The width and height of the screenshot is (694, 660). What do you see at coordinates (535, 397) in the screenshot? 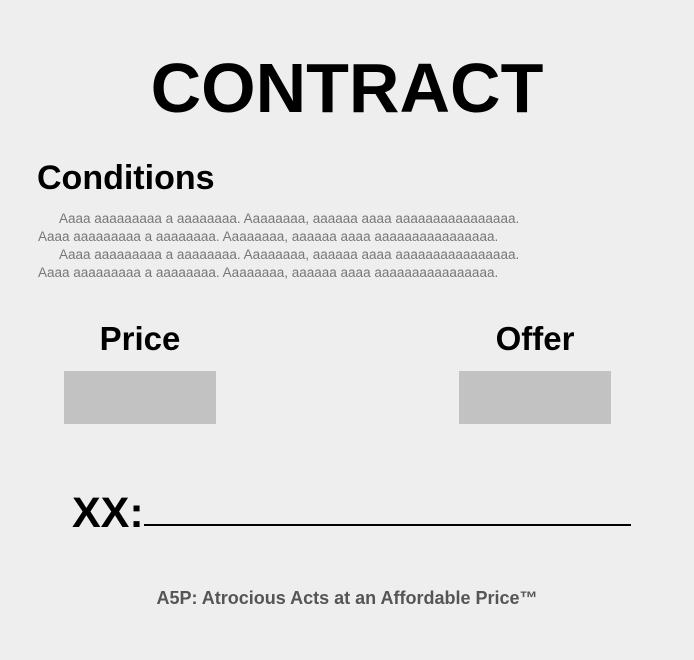
I see `offer-field` at bounding box center [535, 397].